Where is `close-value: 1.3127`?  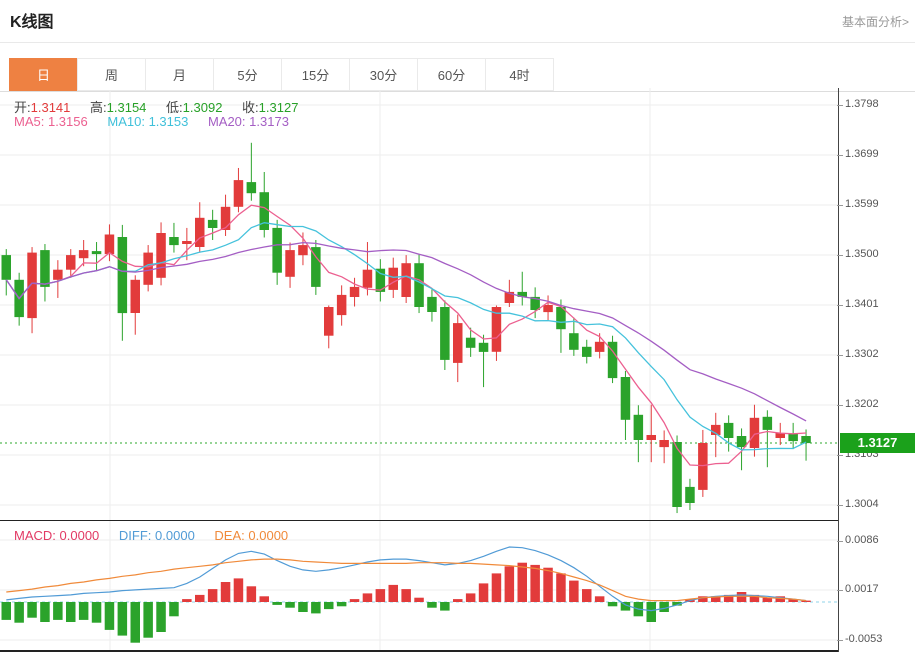
close-value: 1.3127 is located at coordinates (278, 107).